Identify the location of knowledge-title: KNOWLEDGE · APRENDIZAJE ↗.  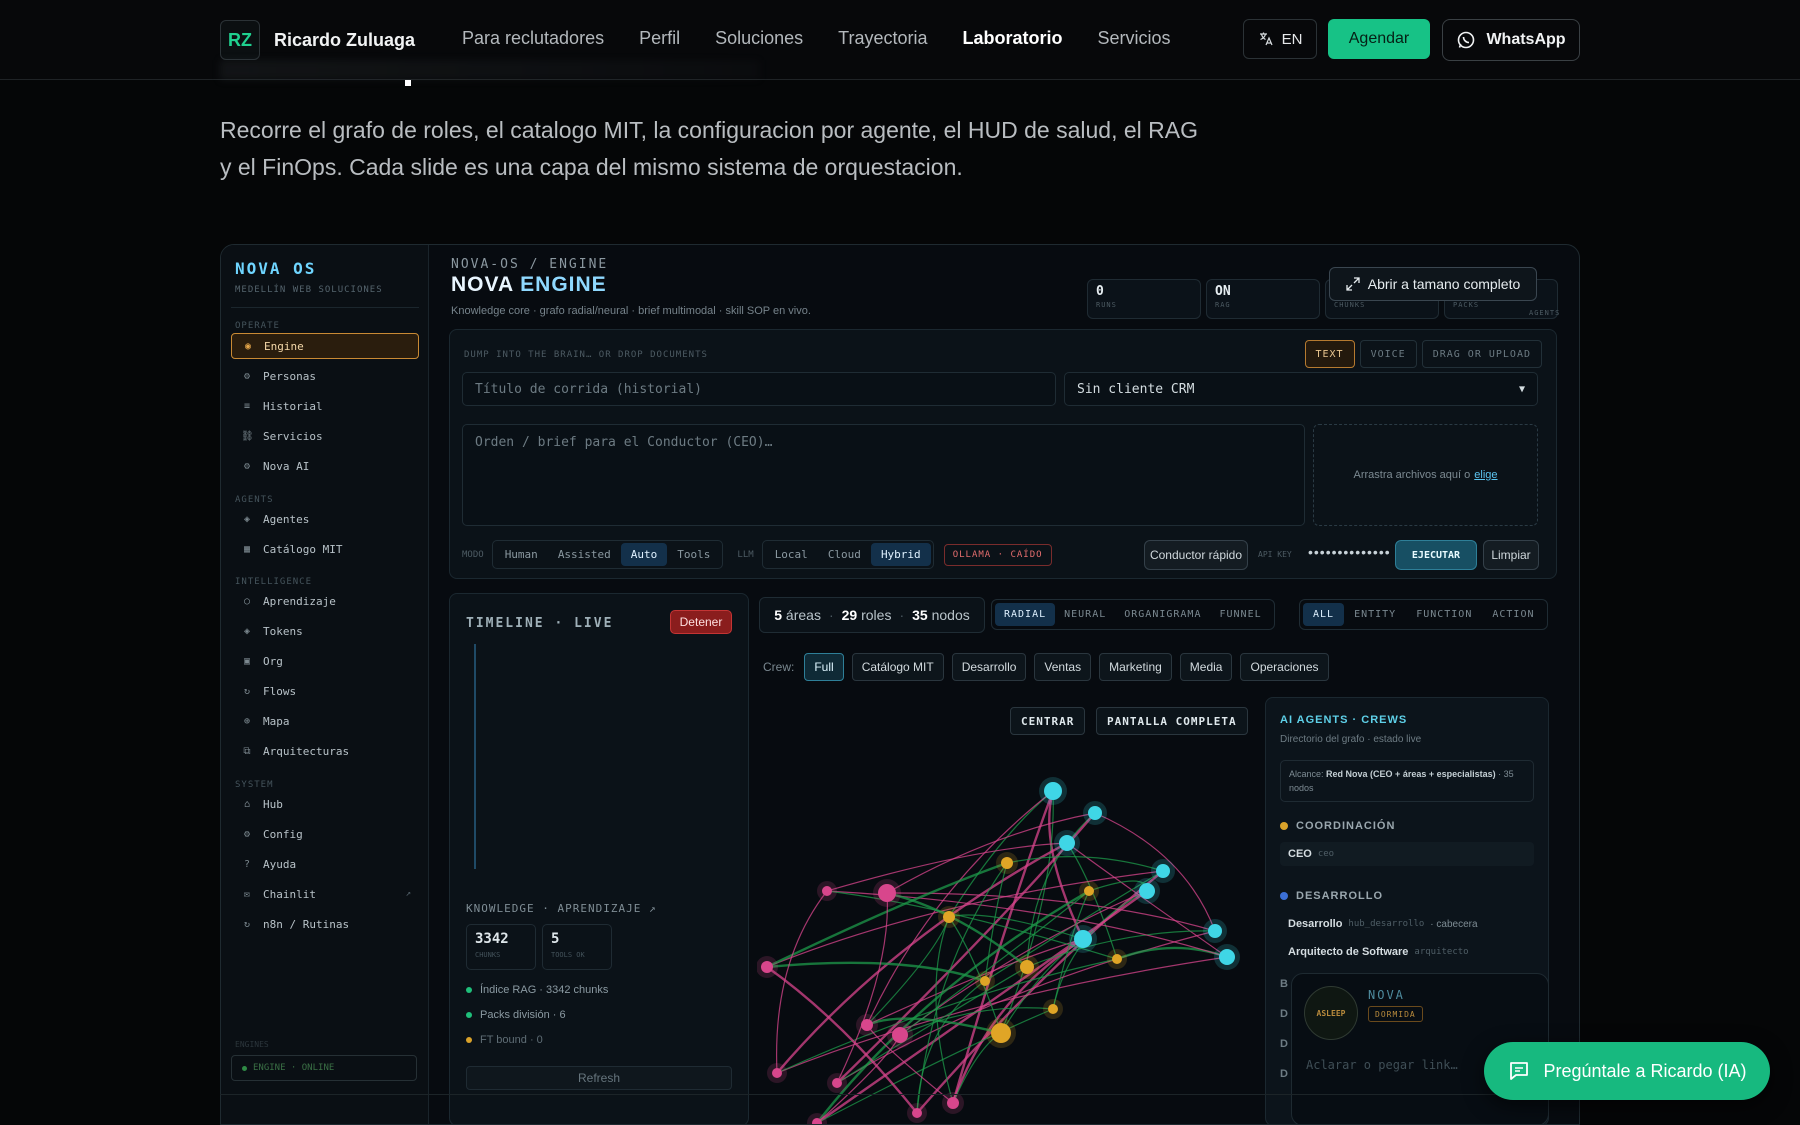
(561, 908).